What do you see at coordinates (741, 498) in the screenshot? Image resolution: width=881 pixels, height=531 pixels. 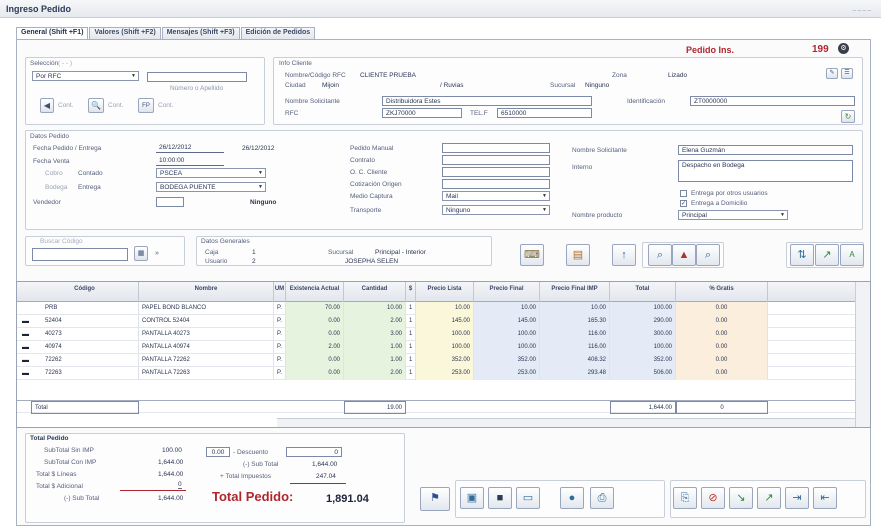 I see `trend-icon: ↘` at bounding box center [741, 498].